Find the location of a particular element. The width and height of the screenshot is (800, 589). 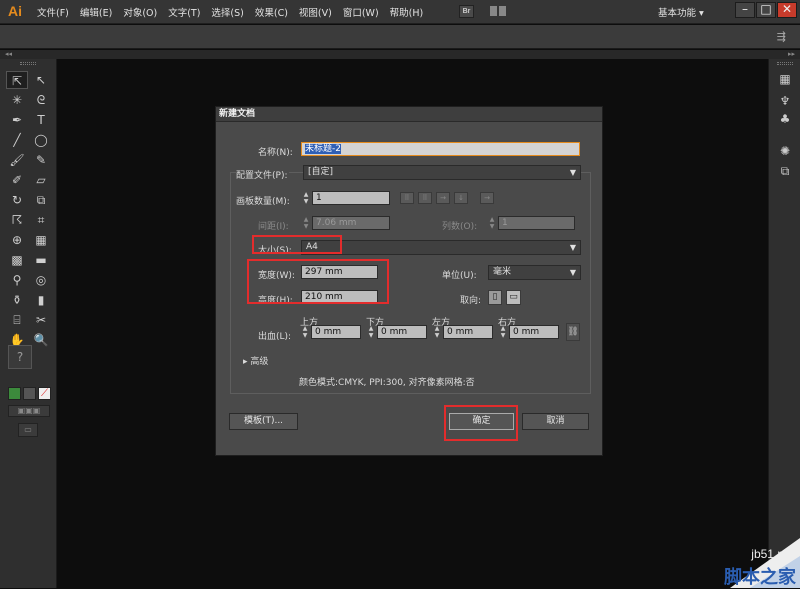

artboard-tool-icon: ⌸ is located at coordinates (17, 320).